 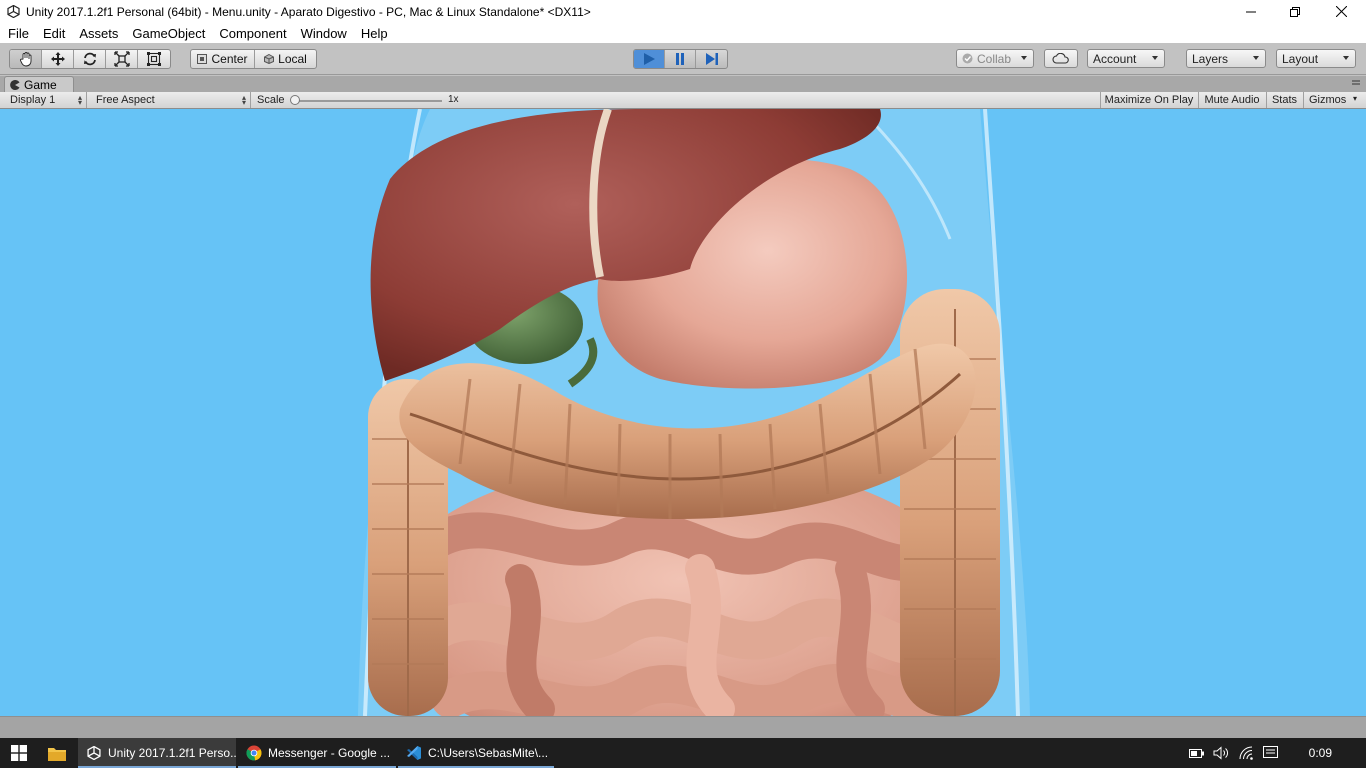 I want to click on folder-icon, so click(x=57, y=754).